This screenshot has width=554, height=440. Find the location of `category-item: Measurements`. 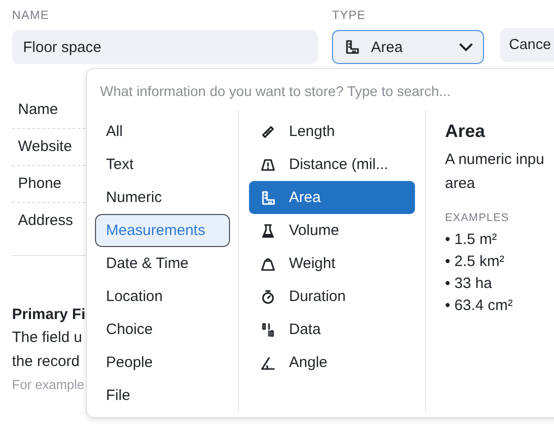

category-item: Measurements is located at coordinates (162, 230).